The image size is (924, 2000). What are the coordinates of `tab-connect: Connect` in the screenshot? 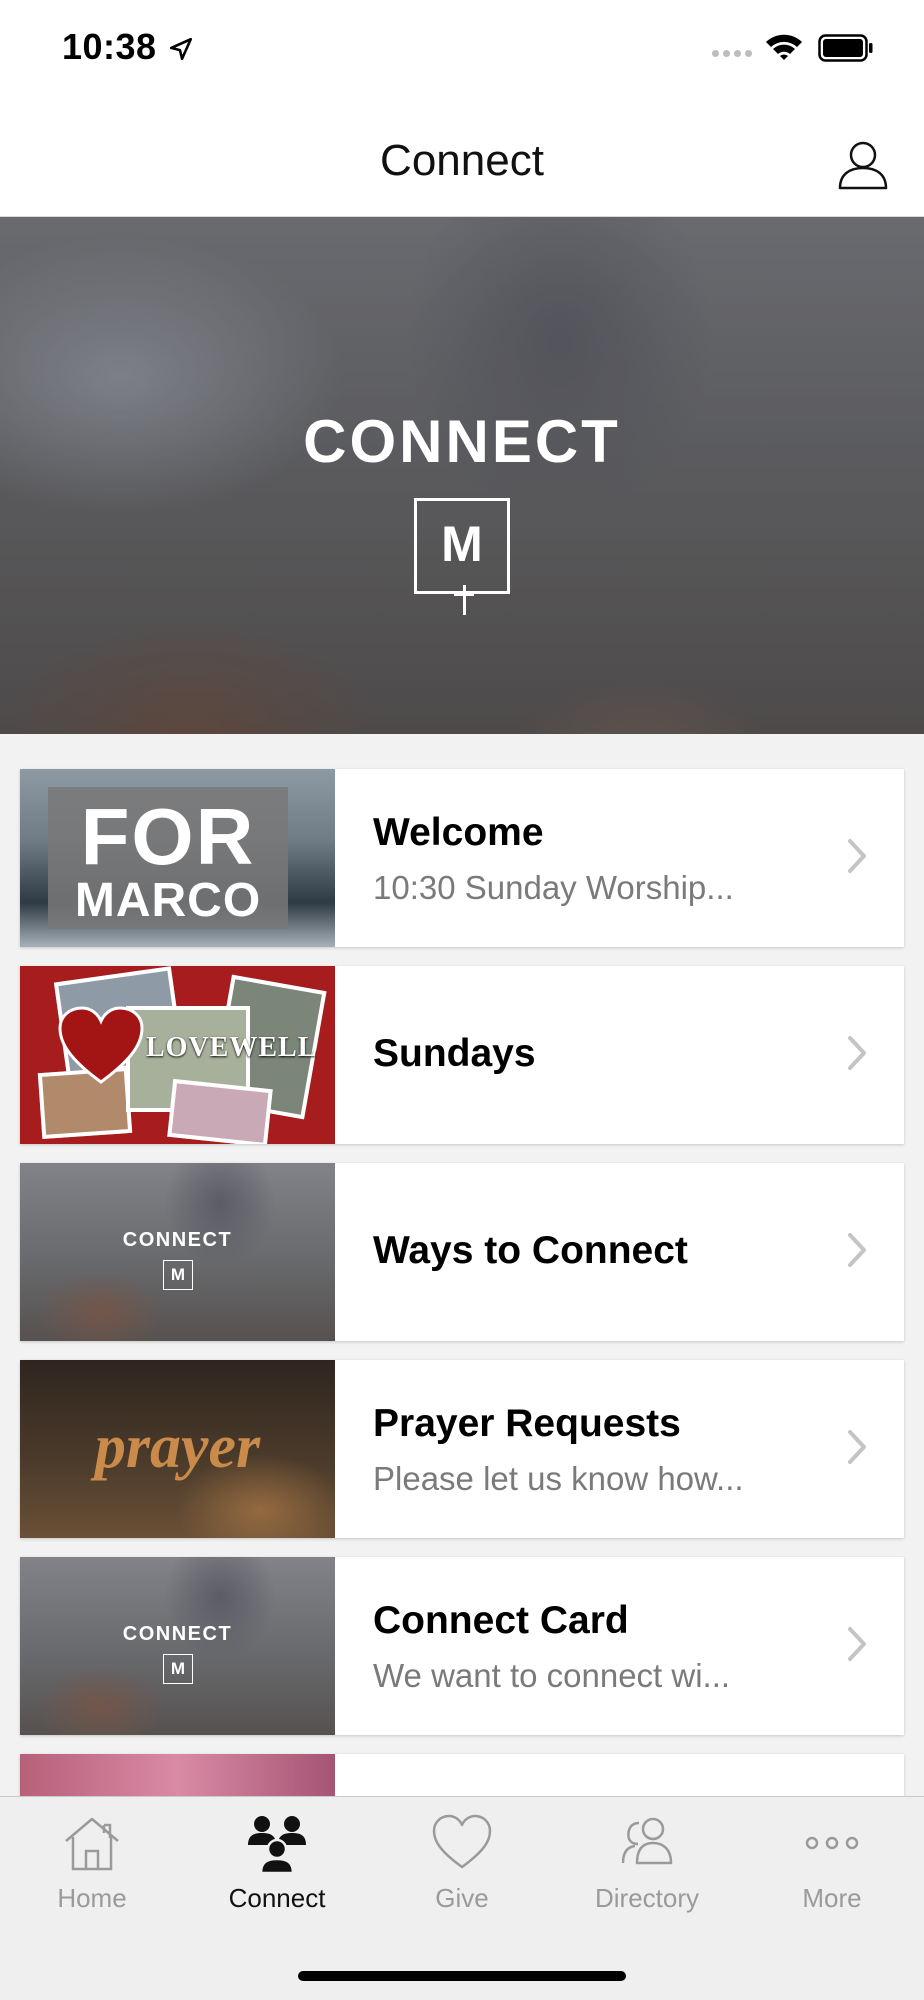 It's located at (277, 1866).